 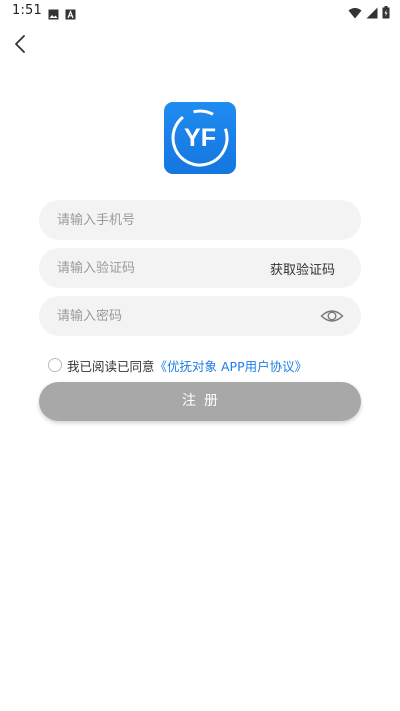 I want to click on battery-icon, so click(x=386, y=13).